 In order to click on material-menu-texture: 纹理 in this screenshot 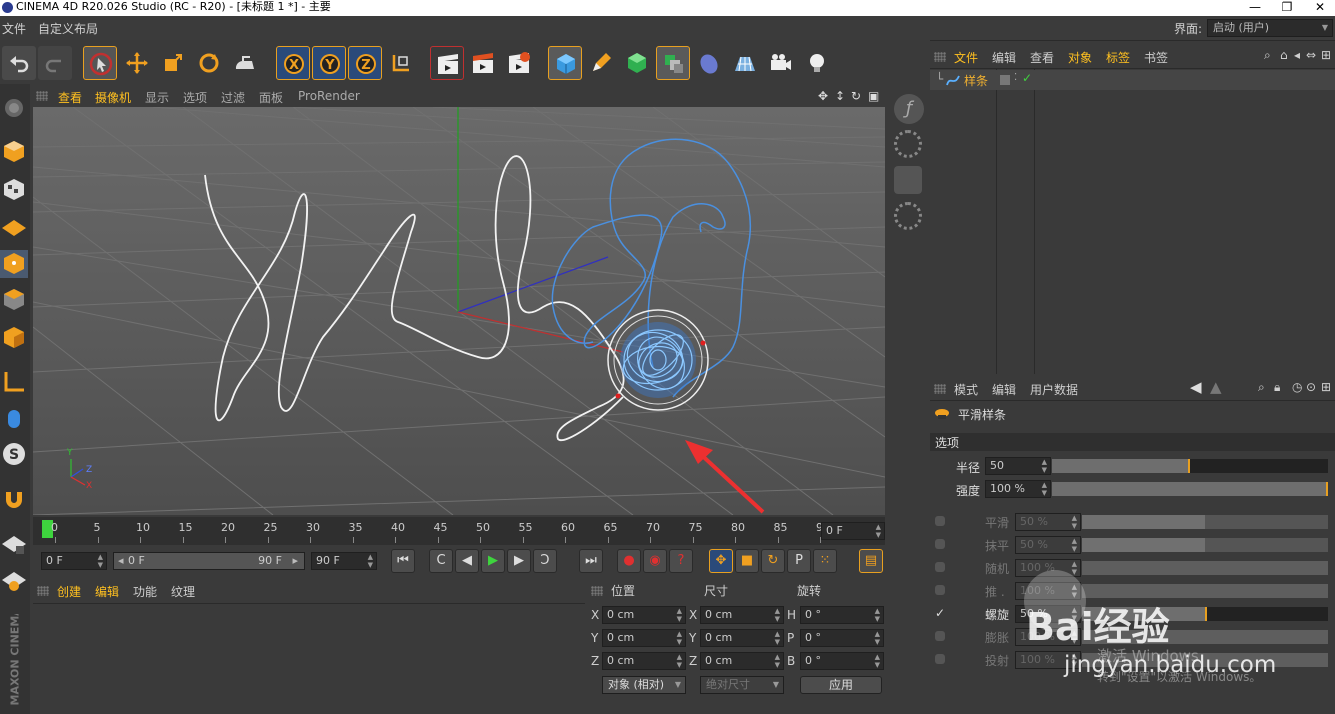, I will do `click(183, 591)`.